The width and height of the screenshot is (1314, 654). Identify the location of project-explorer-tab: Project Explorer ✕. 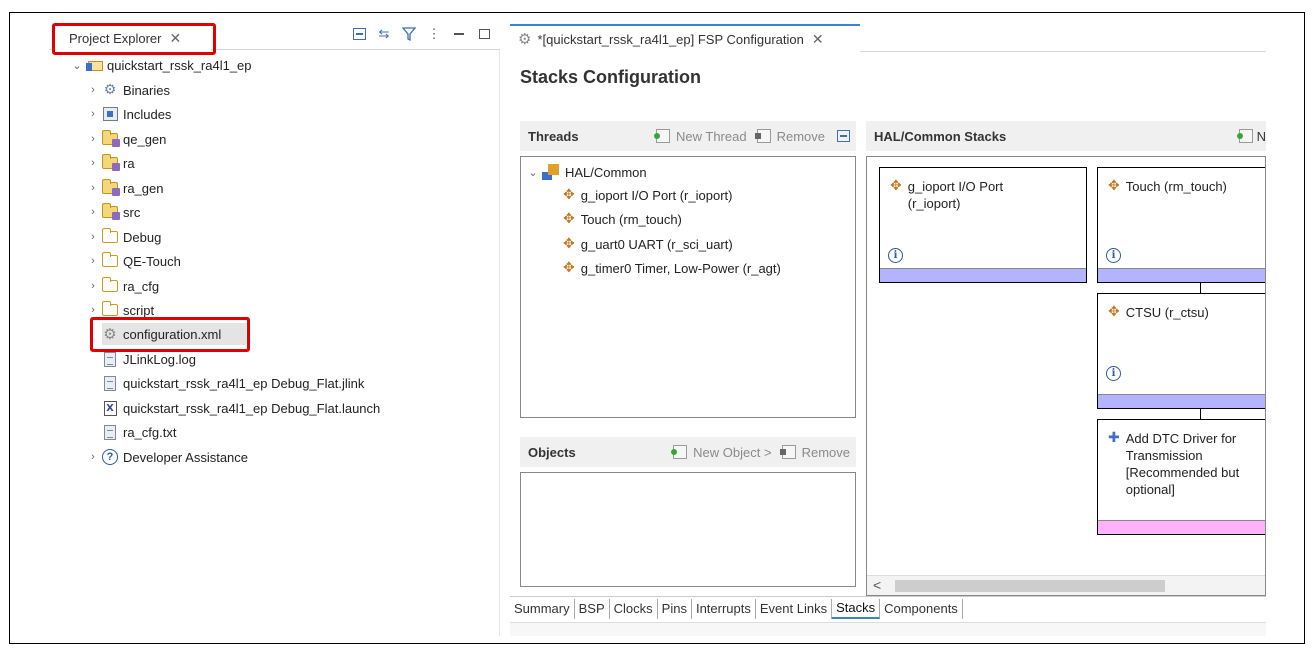
(133, 37).